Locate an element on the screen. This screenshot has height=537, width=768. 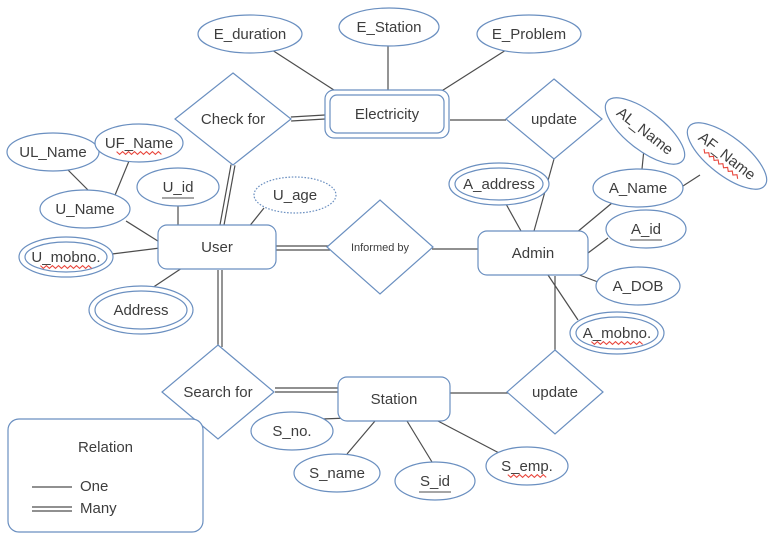
attribute-label: UF_Name is located at coordinates (139, 143).